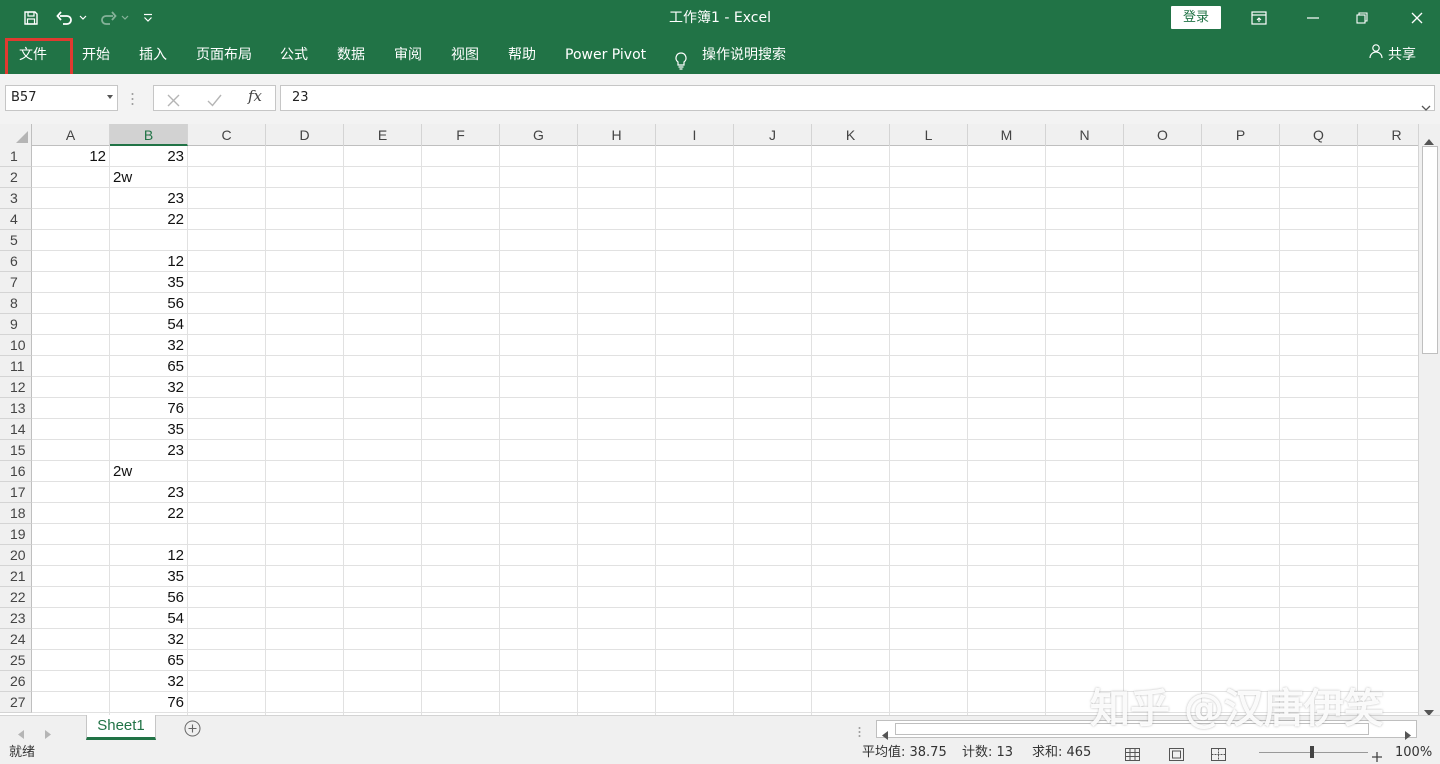 Image resolution: width=1440 pixels, height=764 pixels. I want to click on page-break-view-icon, so click(1218, 753).